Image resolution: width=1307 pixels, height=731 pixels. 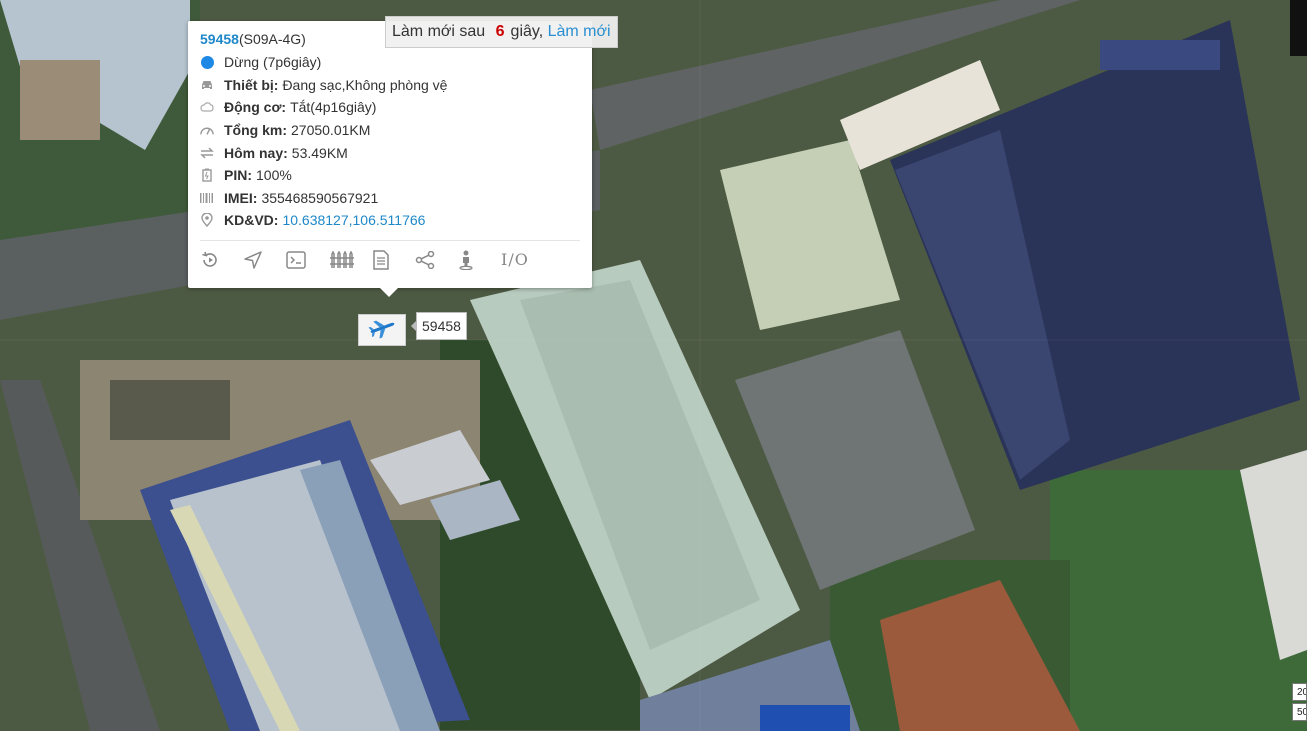 I want to click on today-row: Hôm nay: 53.49KM, so click(x=390, y=152).